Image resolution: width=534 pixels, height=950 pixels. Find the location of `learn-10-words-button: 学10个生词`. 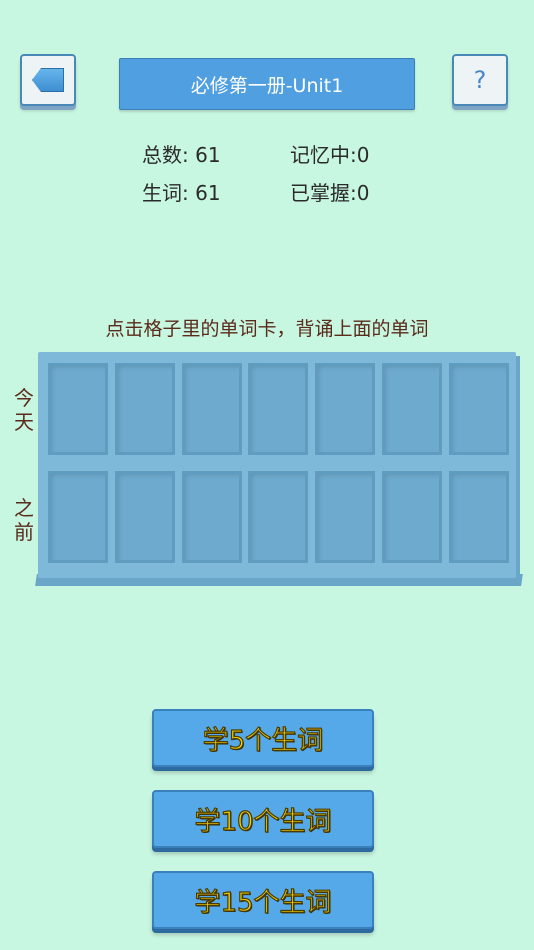

learn-10-words-button: 学10个生词 is located at coordinates (263, 819).